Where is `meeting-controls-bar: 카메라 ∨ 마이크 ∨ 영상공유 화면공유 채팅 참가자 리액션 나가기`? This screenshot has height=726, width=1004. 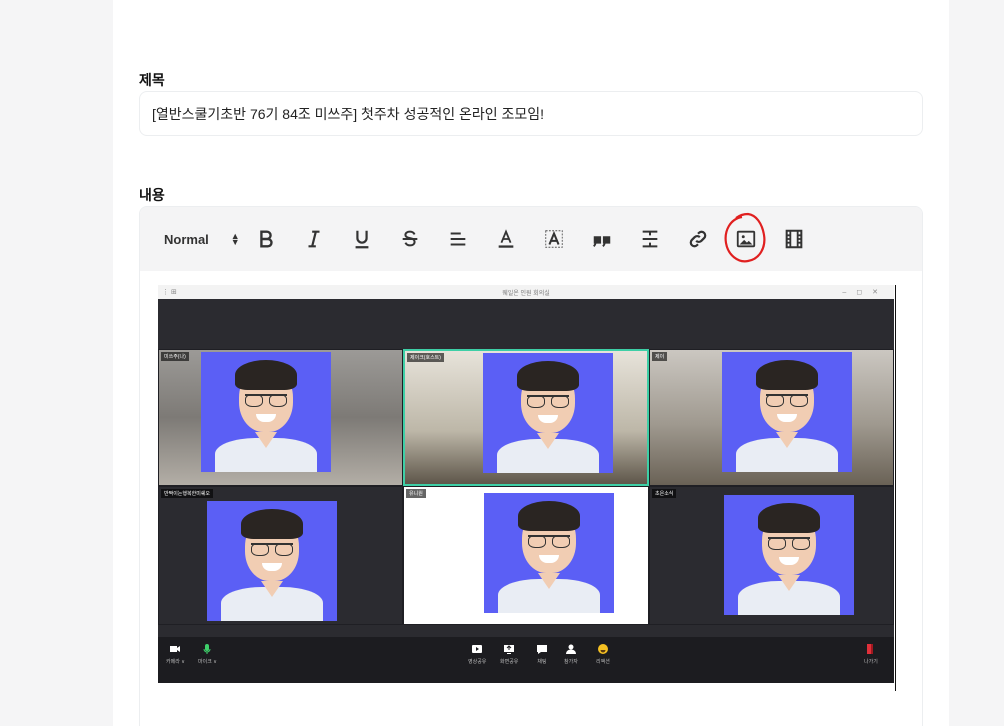 meeting-controls-bar: 카메라 ∨ 마이크 ∨ 영상공유 화면공유 채팅 참가자 리액션 나가기 is located at coordinates (526, 660).